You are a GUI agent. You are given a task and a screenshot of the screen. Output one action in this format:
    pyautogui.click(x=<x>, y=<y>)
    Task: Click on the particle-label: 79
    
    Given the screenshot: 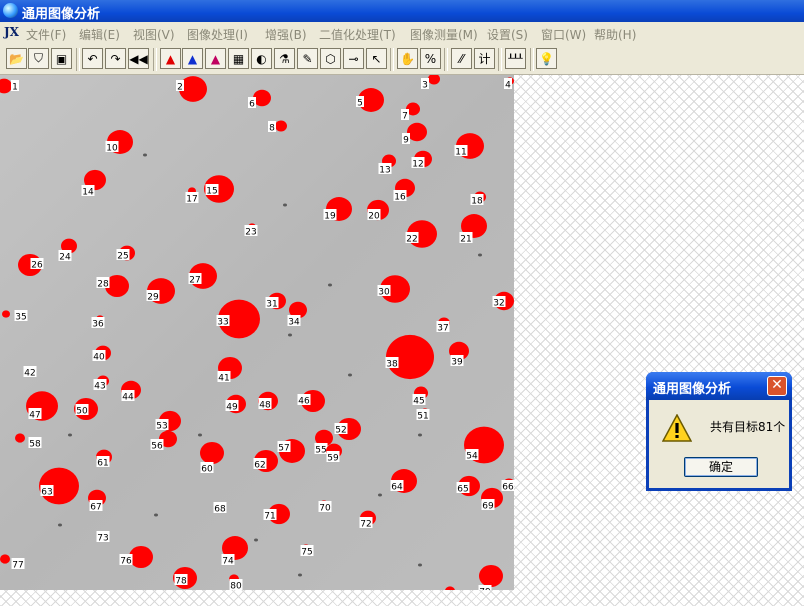 What is the action you would take?
    pyautogui.click(x=485, y=589)
    